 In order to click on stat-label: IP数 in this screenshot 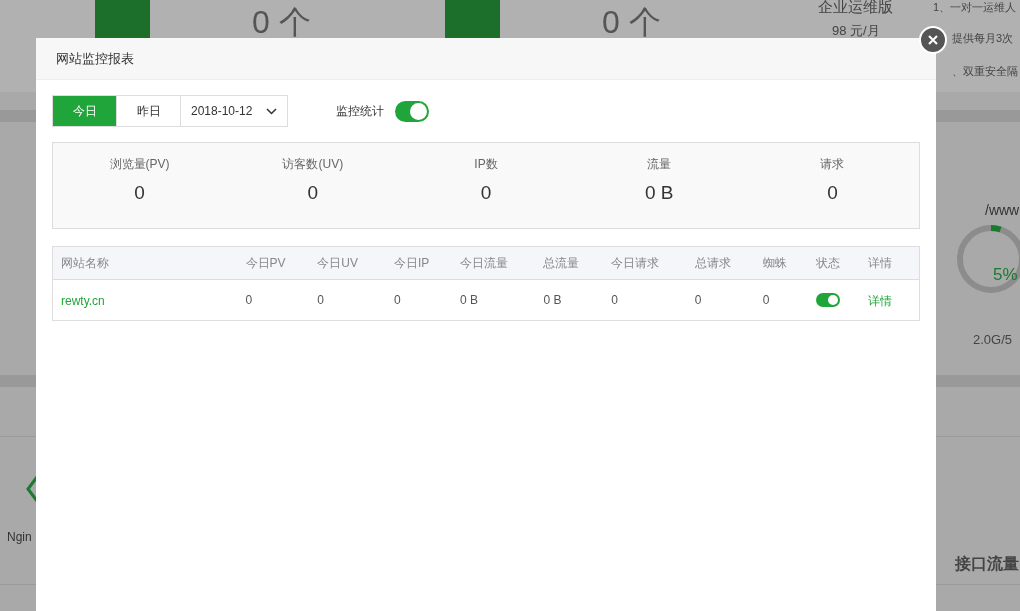, I will do `click(486, 164)`.